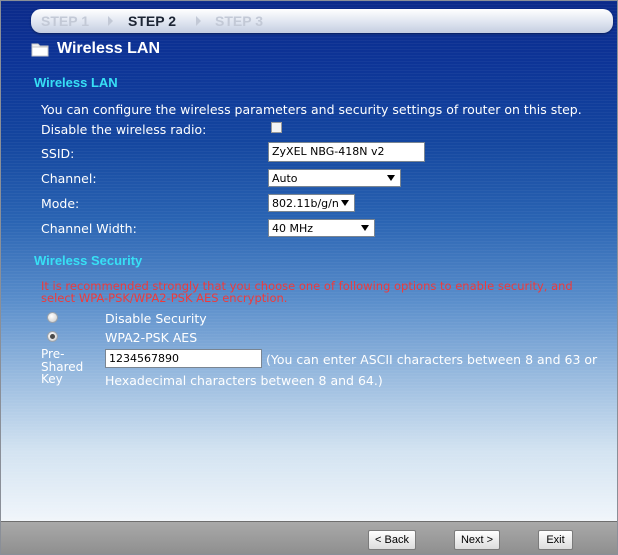 The width and height of the screenshot is (618, 555). What do you see at coordinates (88, 260) in the screenshot?
I see `wireless-security-section-title: Wireless Security` at bounding box center [88, 260].